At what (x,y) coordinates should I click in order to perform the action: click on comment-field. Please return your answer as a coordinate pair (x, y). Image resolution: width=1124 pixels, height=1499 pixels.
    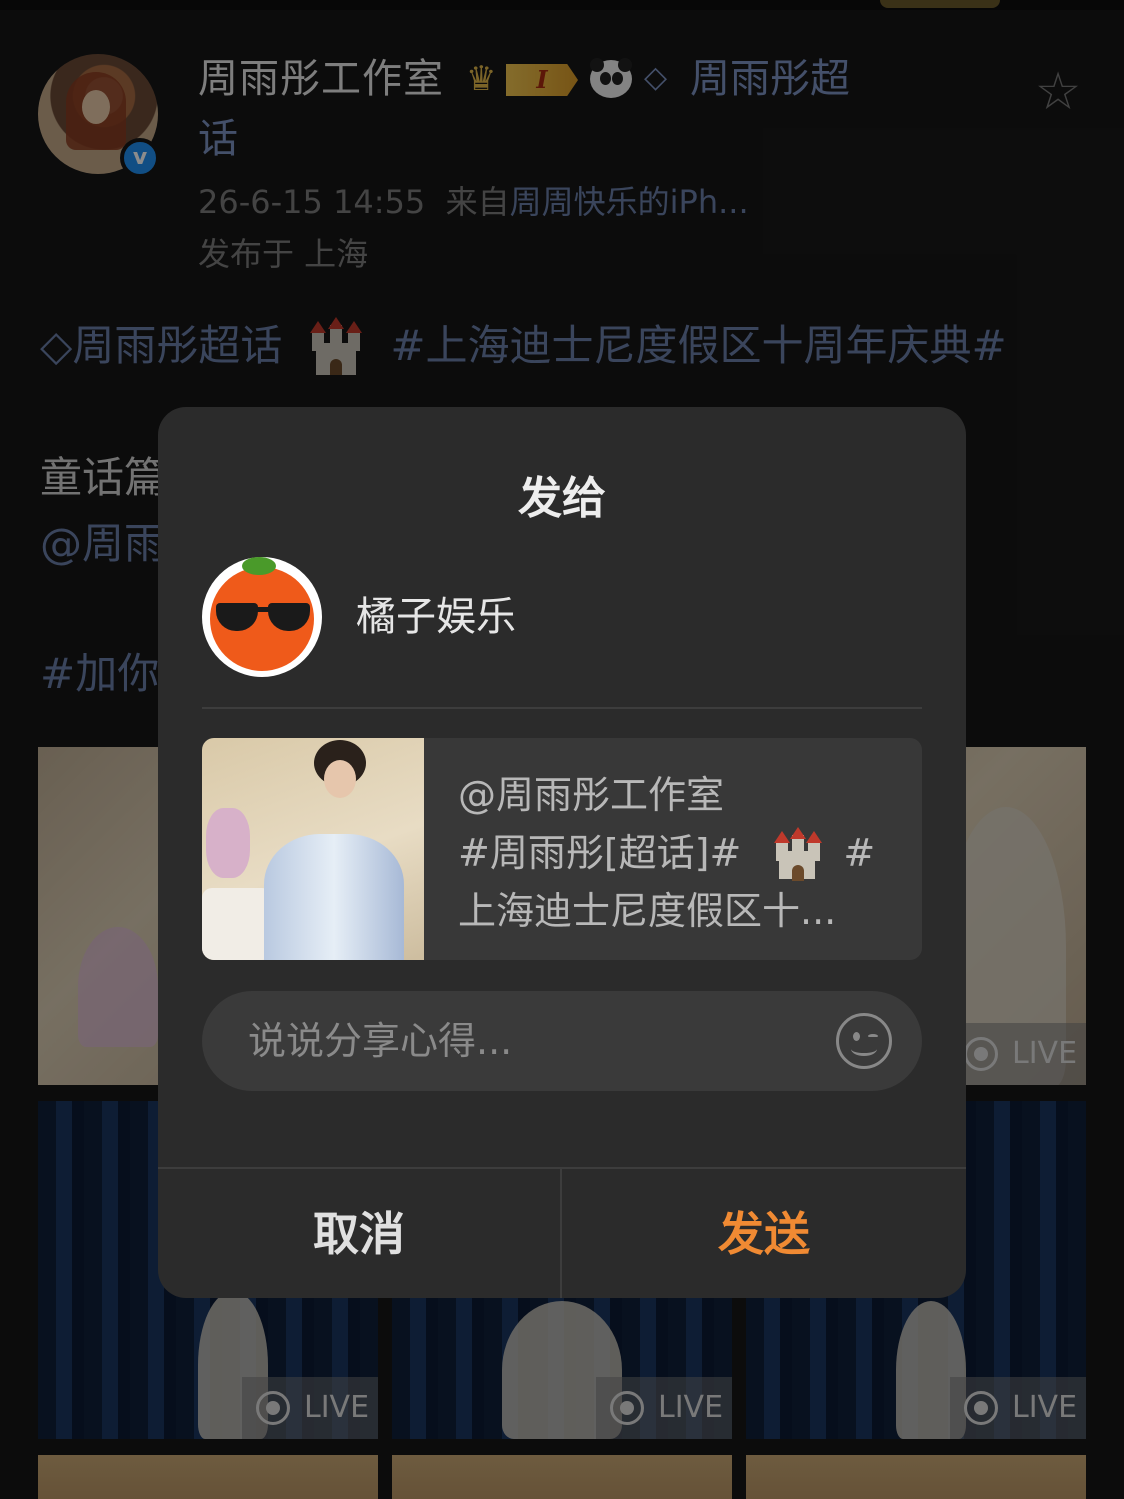
    Looking at the image, I should click on (562, 1041).